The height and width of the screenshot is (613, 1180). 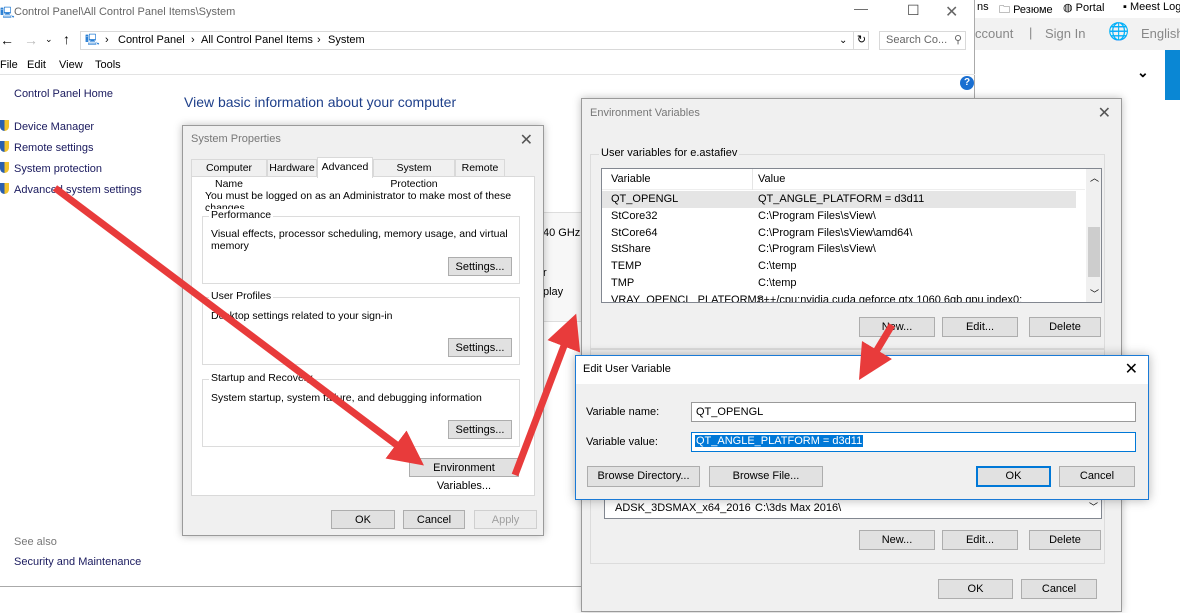 What do you see at coordinates (622, 442) in the screenshot?
I see `variable-value-label: Variable value:` at bounding box center [622, 442].